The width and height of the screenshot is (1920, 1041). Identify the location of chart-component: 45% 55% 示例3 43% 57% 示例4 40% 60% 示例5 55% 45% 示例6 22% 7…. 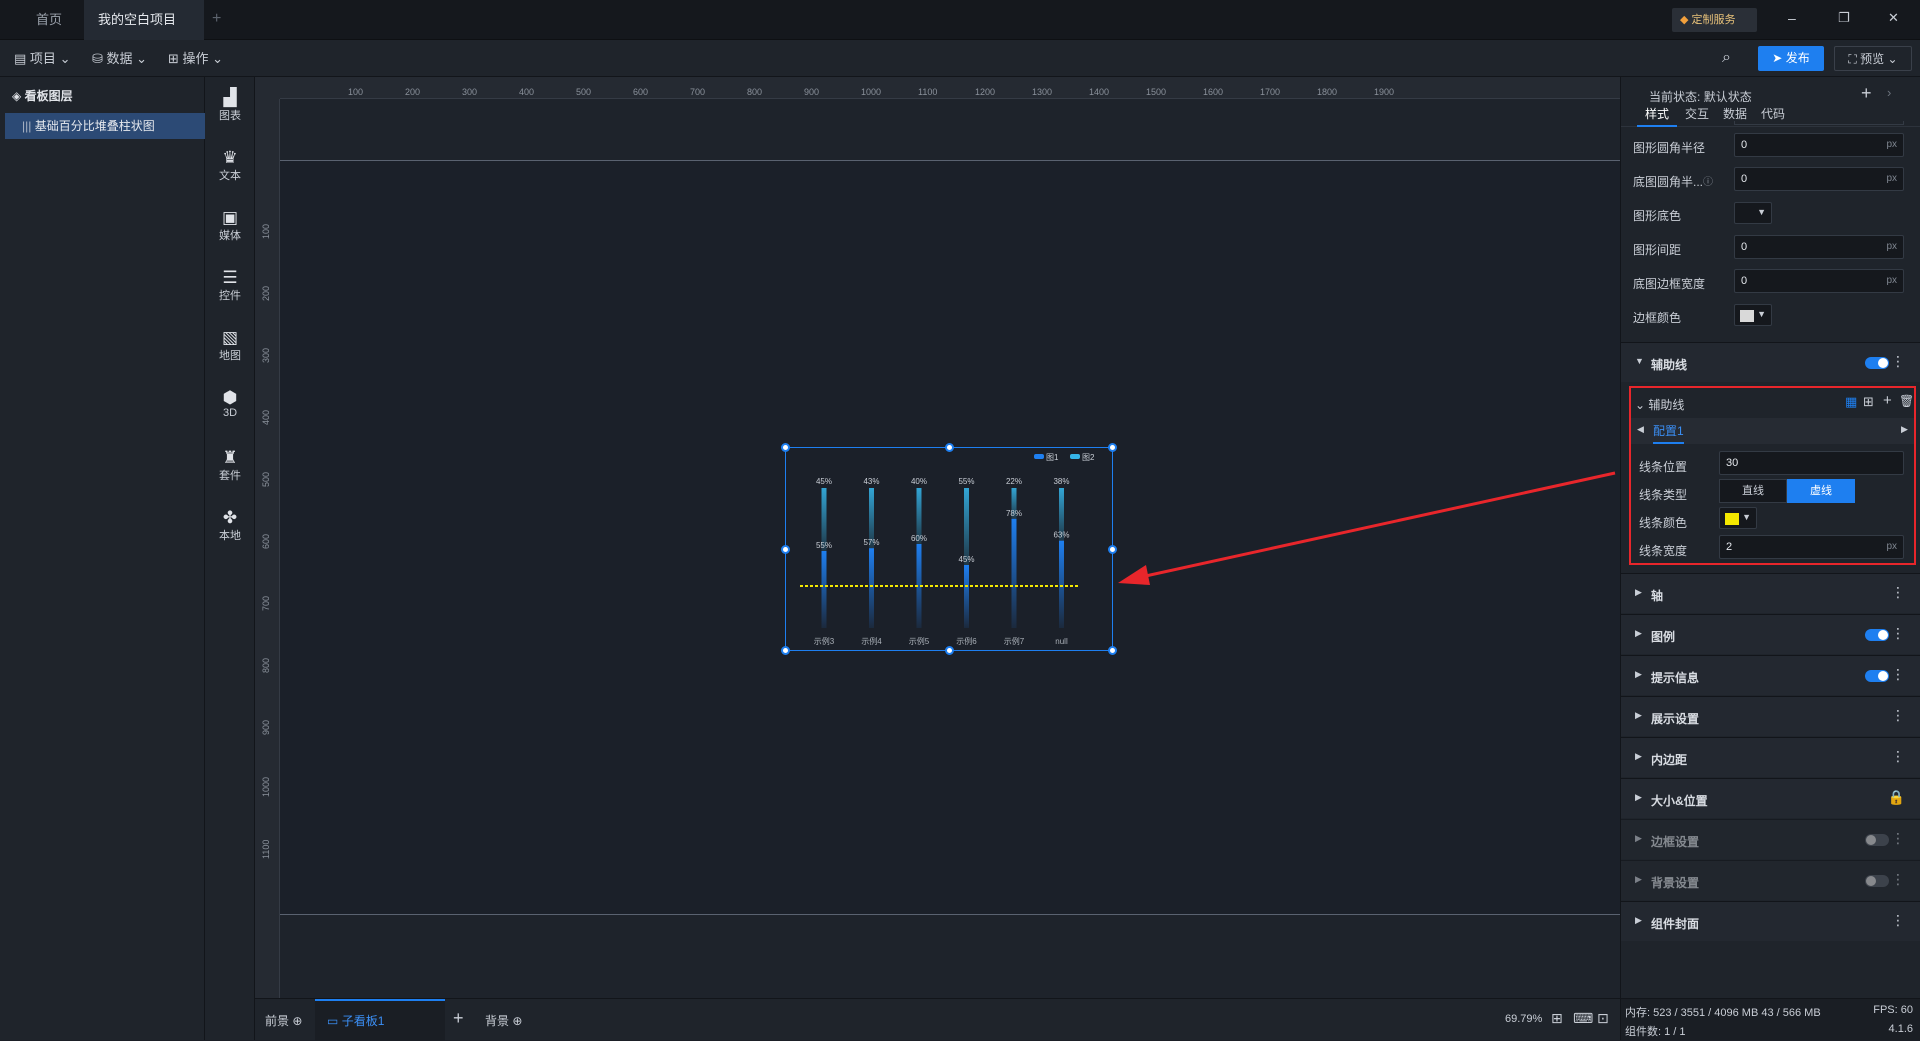
(949, 549).